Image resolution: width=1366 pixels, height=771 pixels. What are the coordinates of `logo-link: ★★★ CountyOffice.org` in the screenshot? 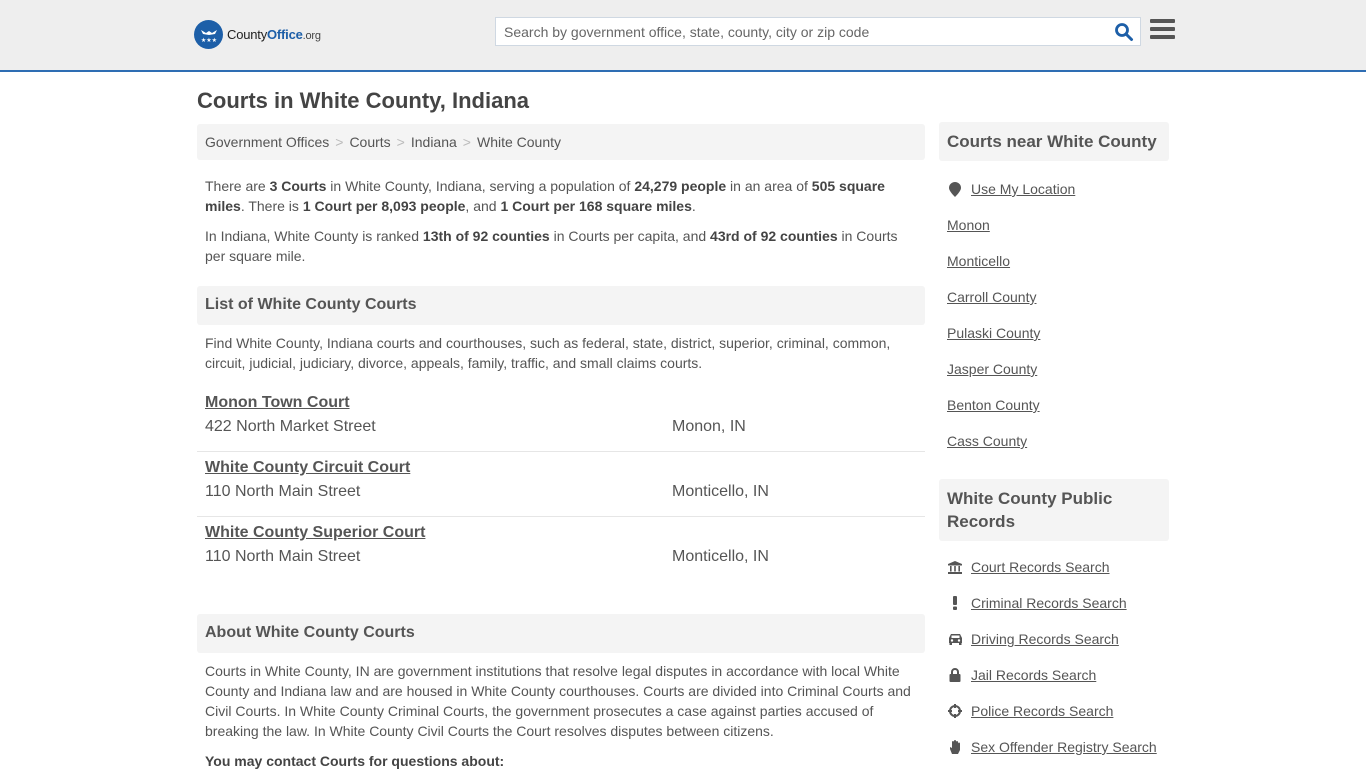 It's located at (257, 34).